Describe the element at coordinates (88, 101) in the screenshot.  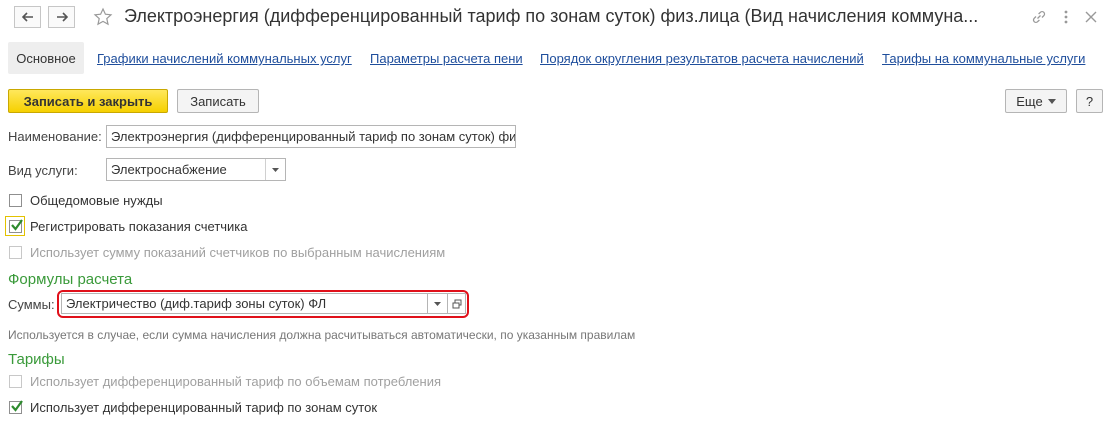
I see `save-and-close-button: Записать и закрыть` at that location.